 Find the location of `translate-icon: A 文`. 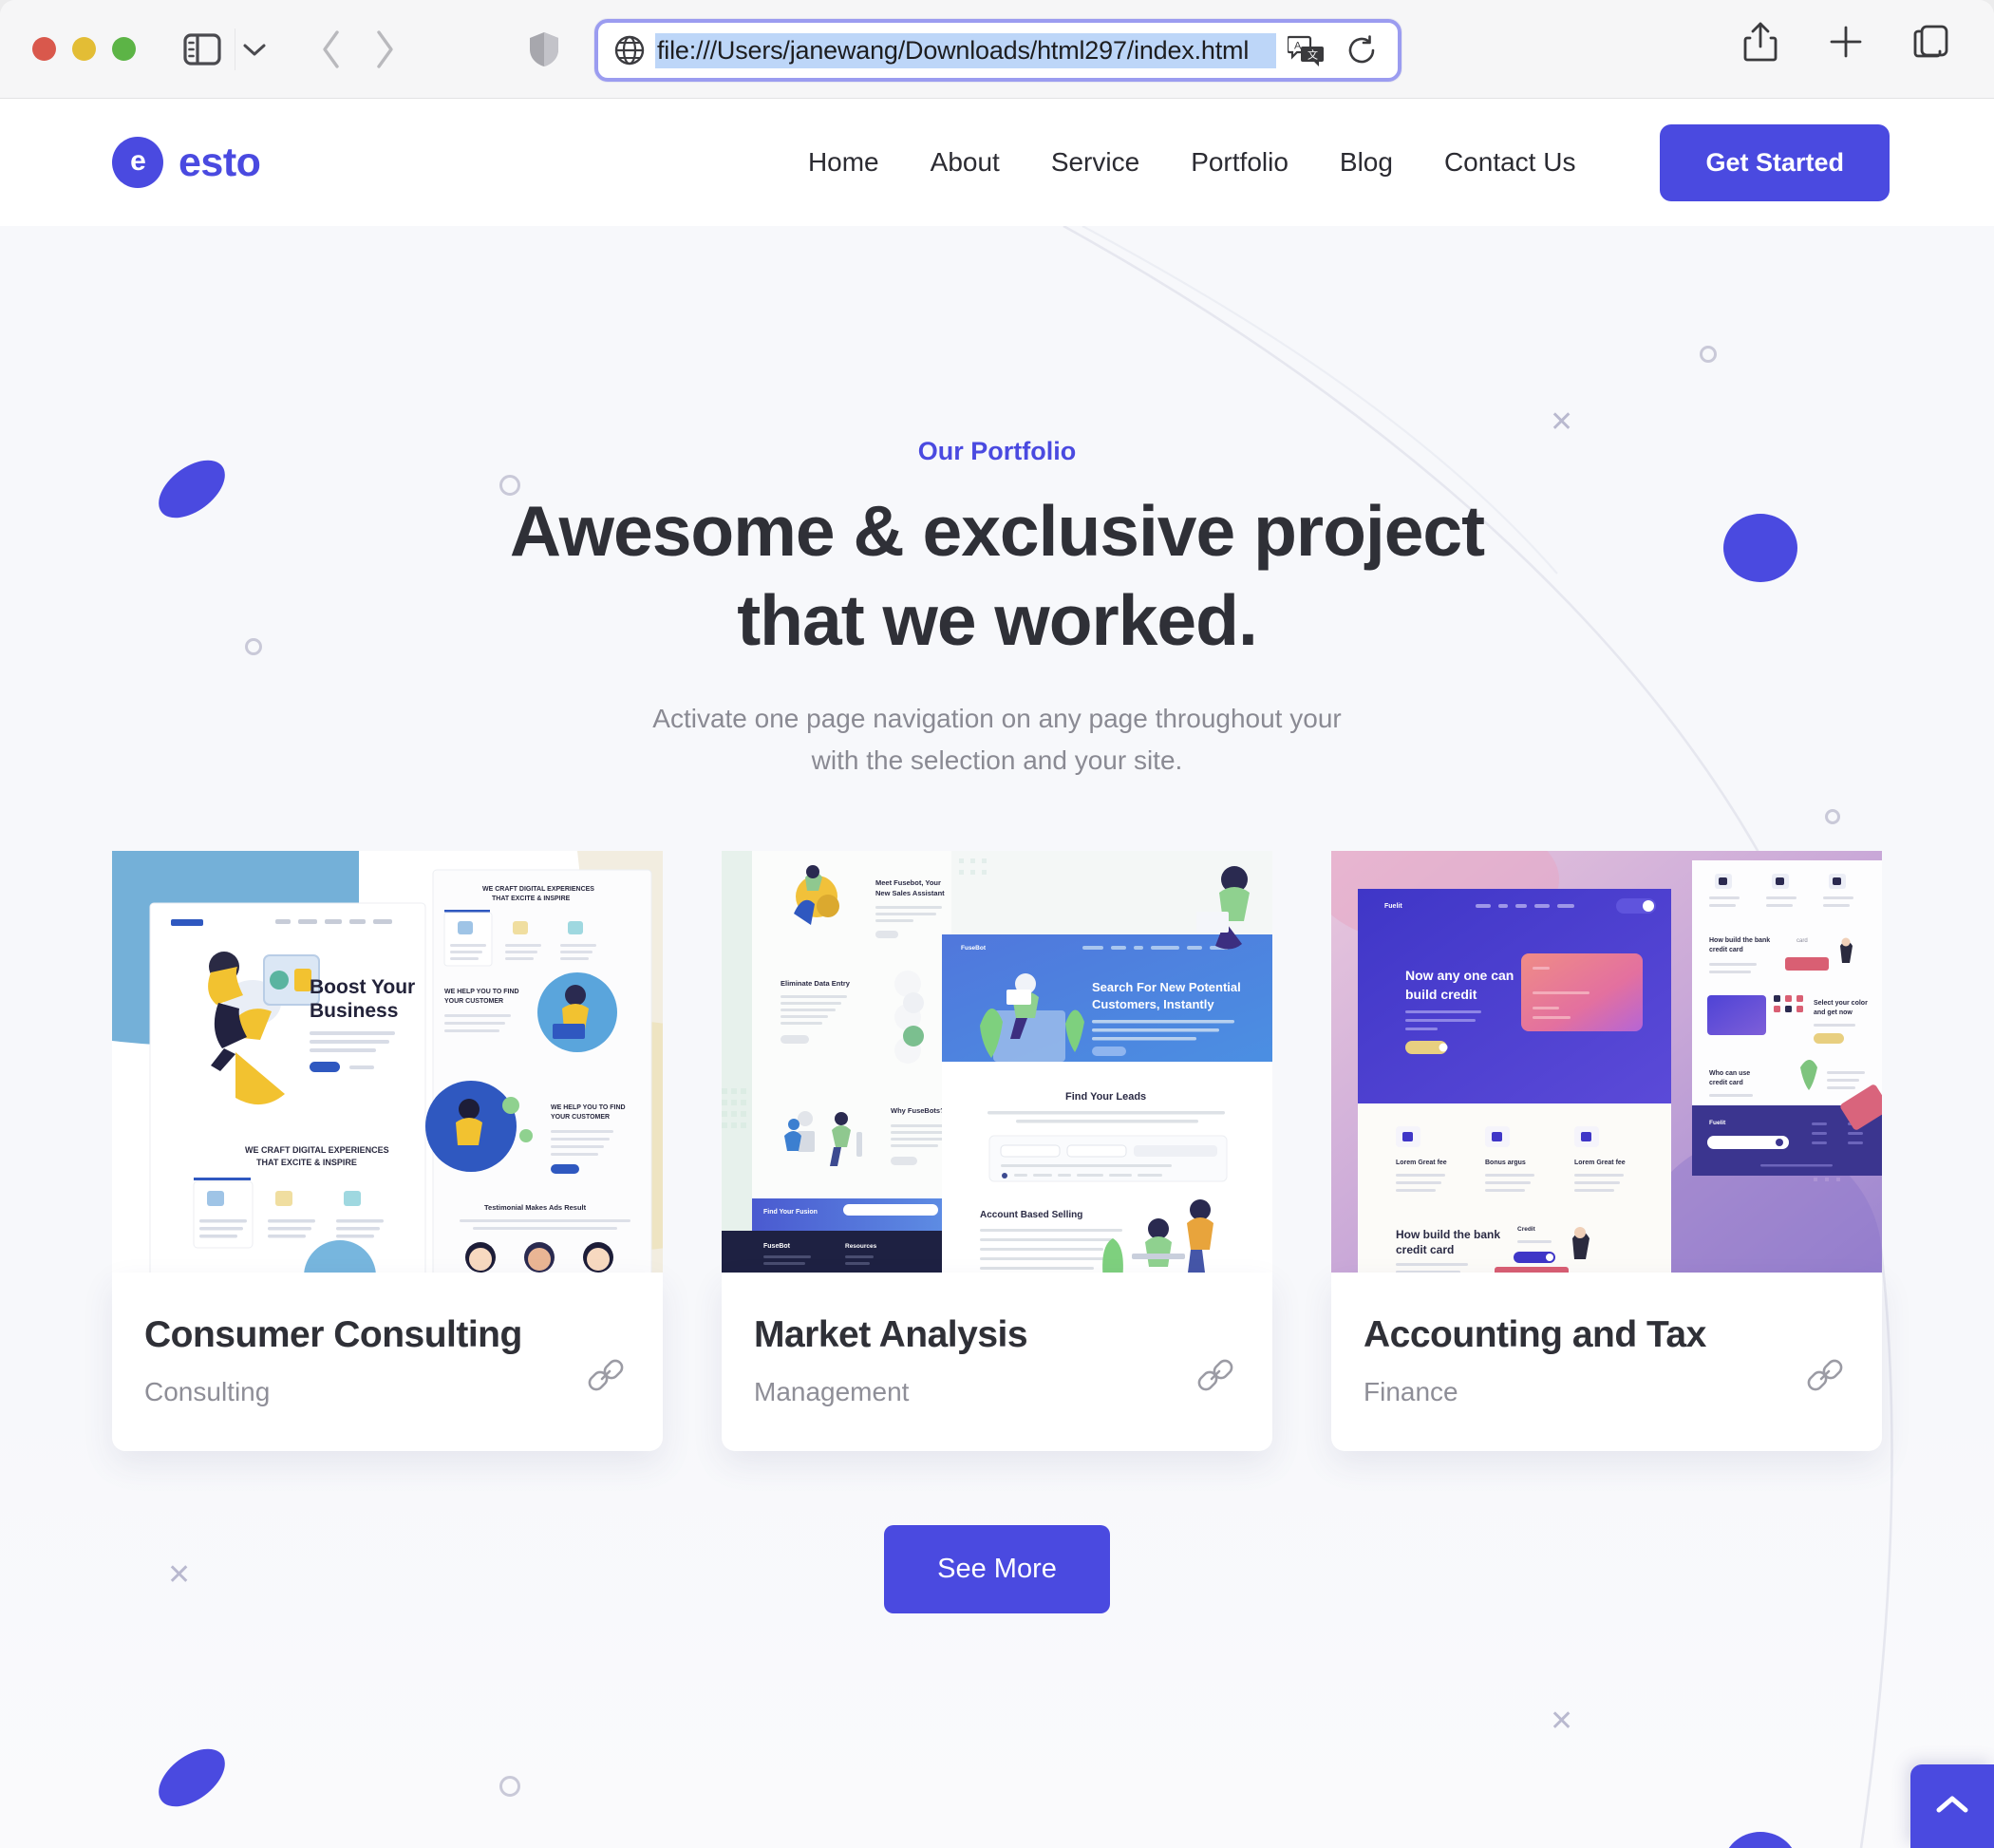

translate-icon: A 文 is located at coordinates (1307, 50).